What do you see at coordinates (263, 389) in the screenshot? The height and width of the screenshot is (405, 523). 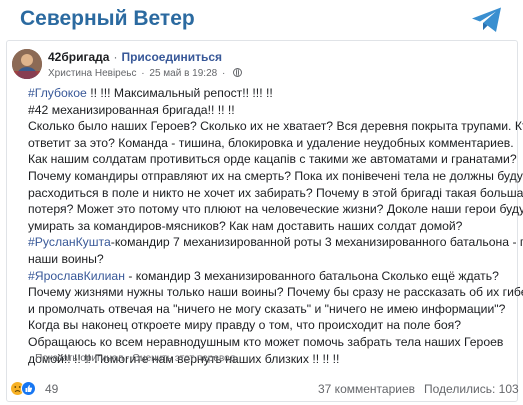 I see `post-footer: 49 37 комментариев Поделились: 103` at bounding box center [263, 389].